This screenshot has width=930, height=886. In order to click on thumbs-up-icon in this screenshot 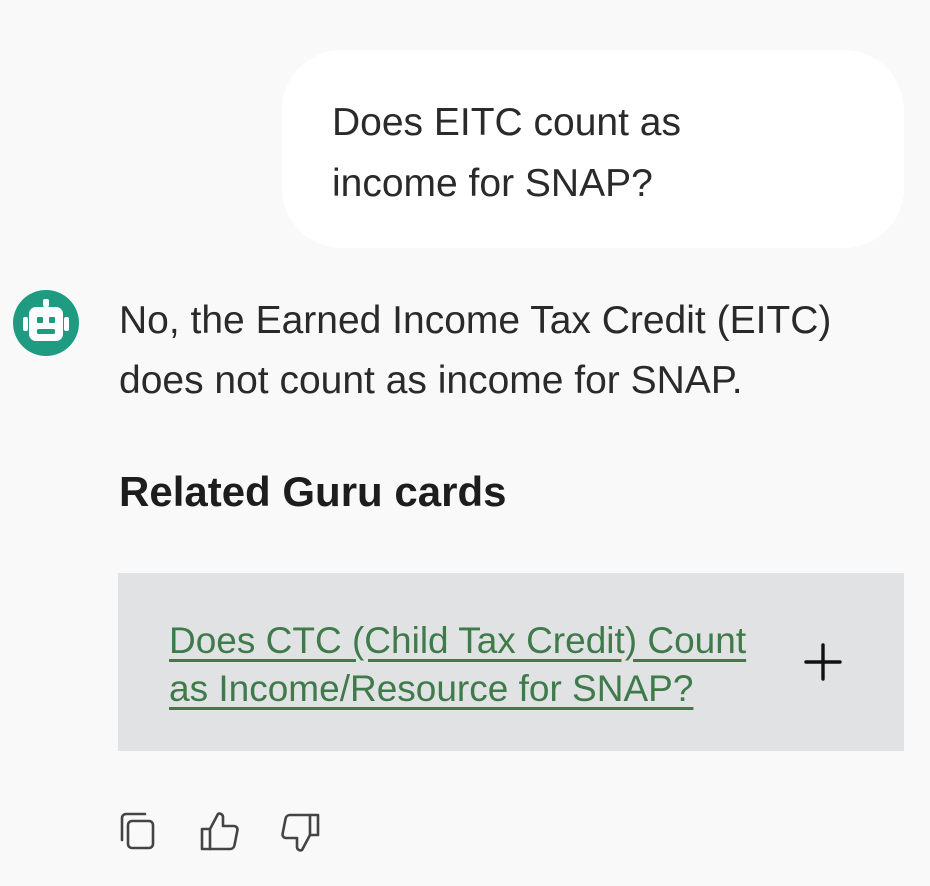, I will do `click(219, 831)`.